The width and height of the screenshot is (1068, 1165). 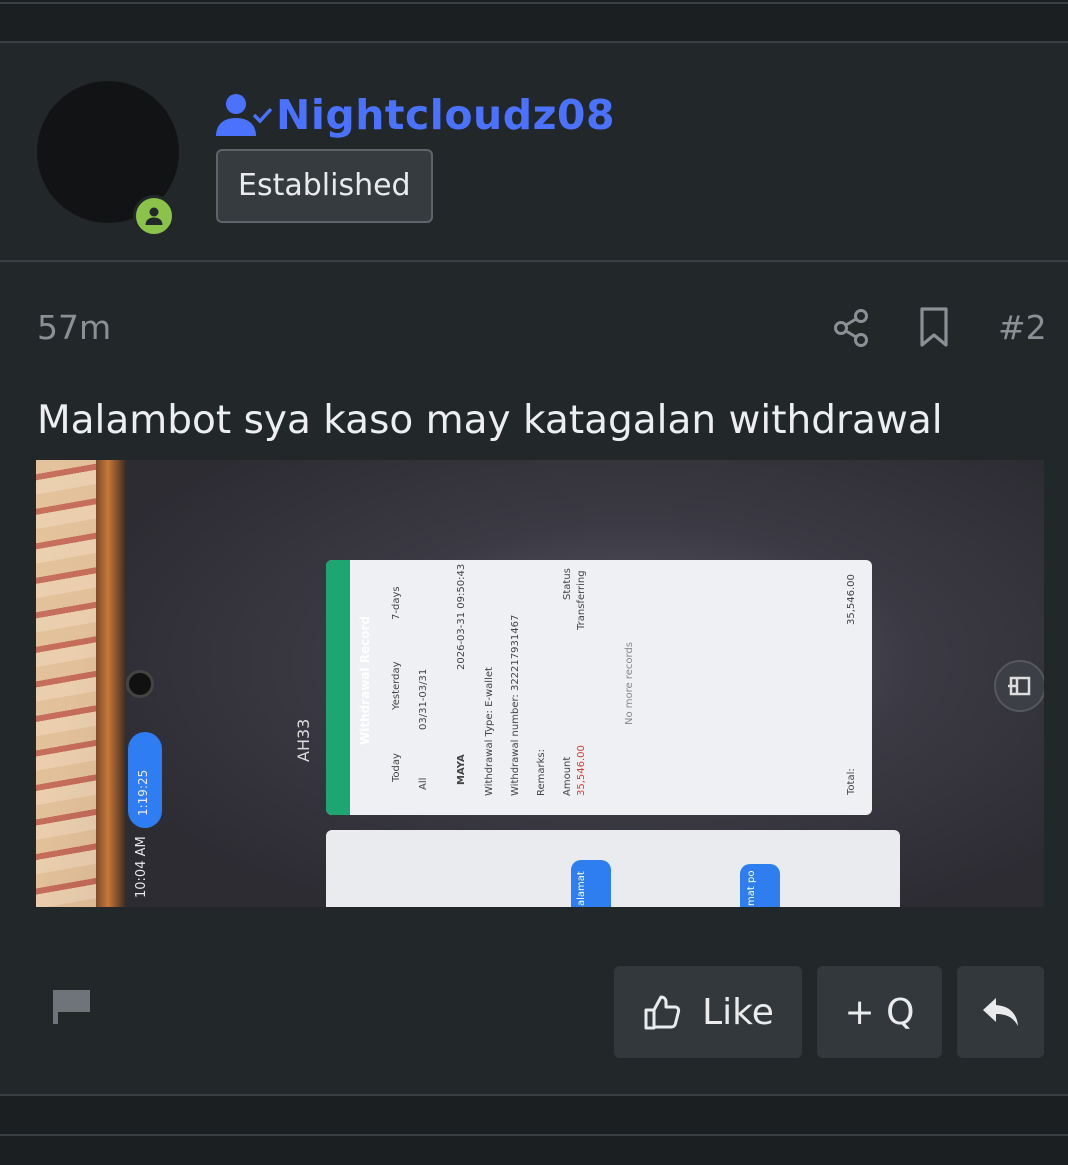 What do you see at coordinates (461, 616) in the screenshot?
I see `record-datetime: 2026-03-31 09:50:43` at bounding box center [461, 616].